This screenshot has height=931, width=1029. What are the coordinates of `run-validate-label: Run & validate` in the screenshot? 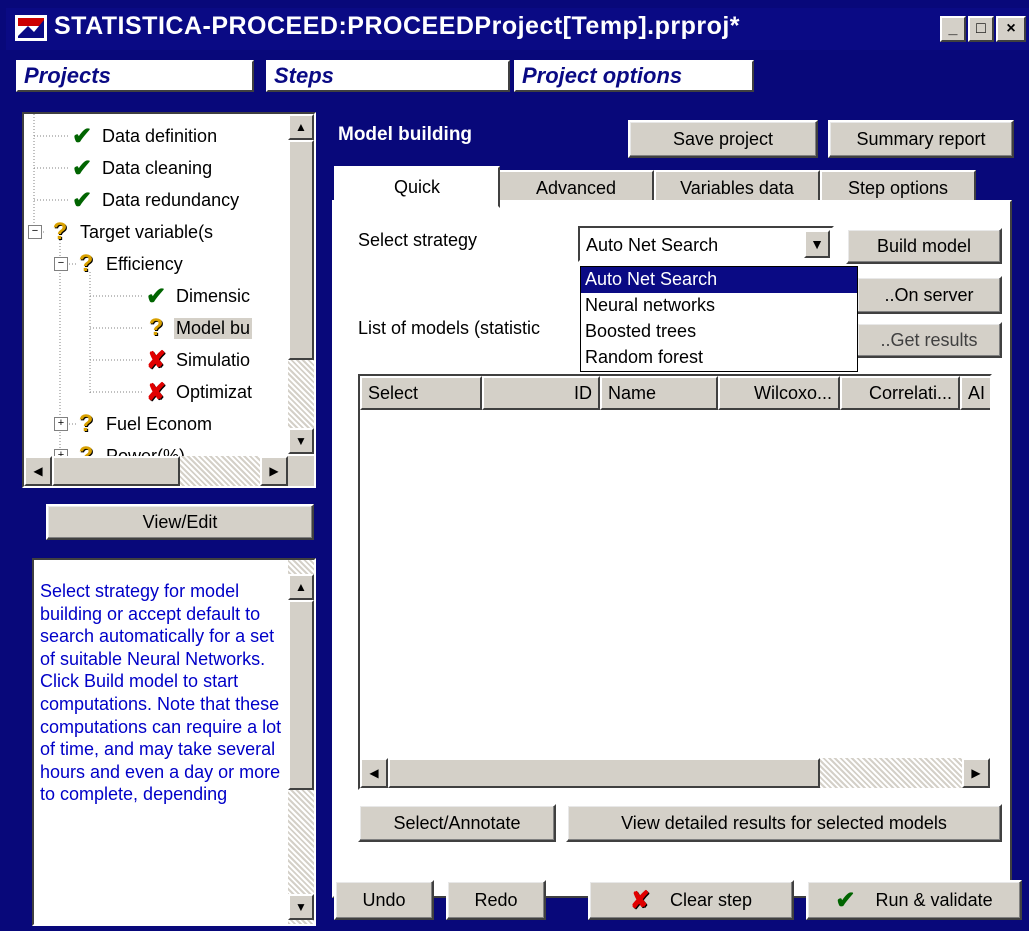 It's located at (934, 899).